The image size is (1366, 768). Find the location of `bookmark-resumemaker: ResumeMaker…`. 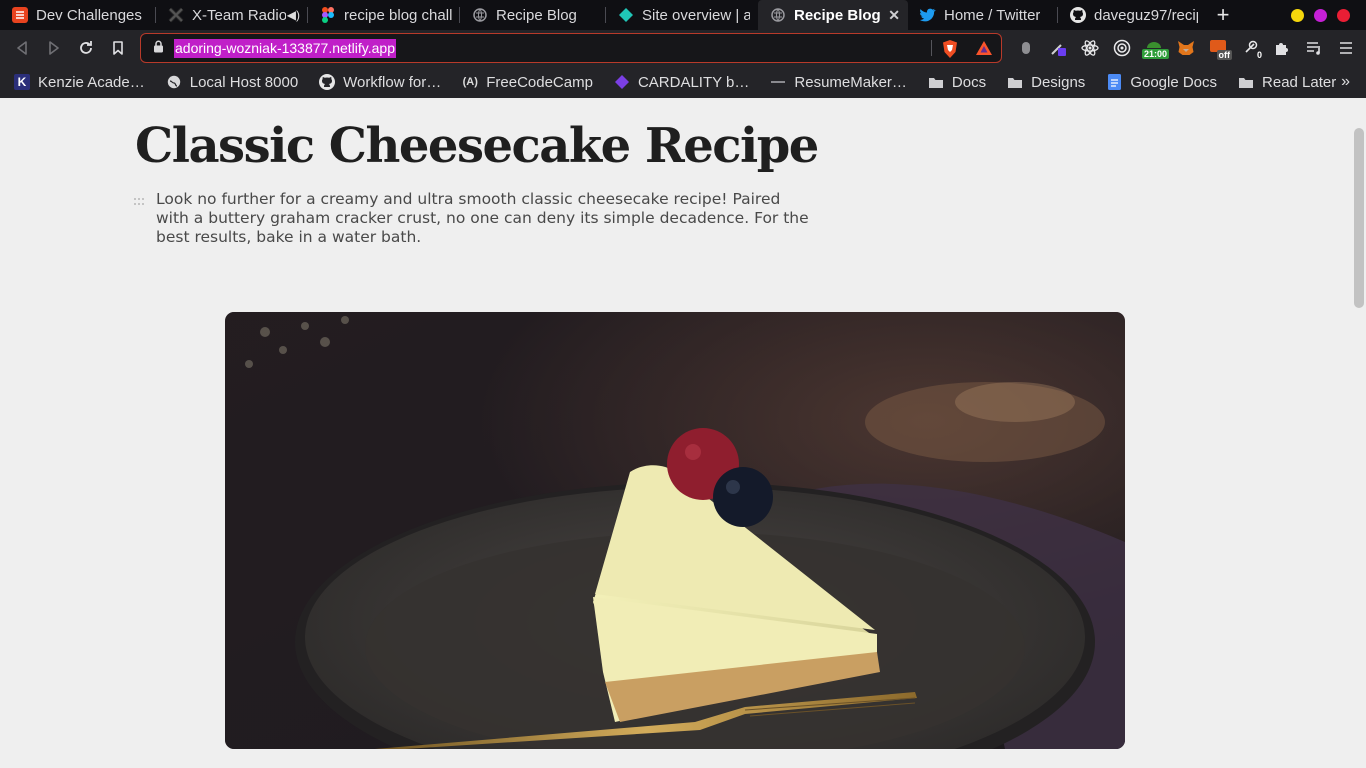

bookmark-resumemaker: ResumeMaker… is located at coordinates (838, 82).